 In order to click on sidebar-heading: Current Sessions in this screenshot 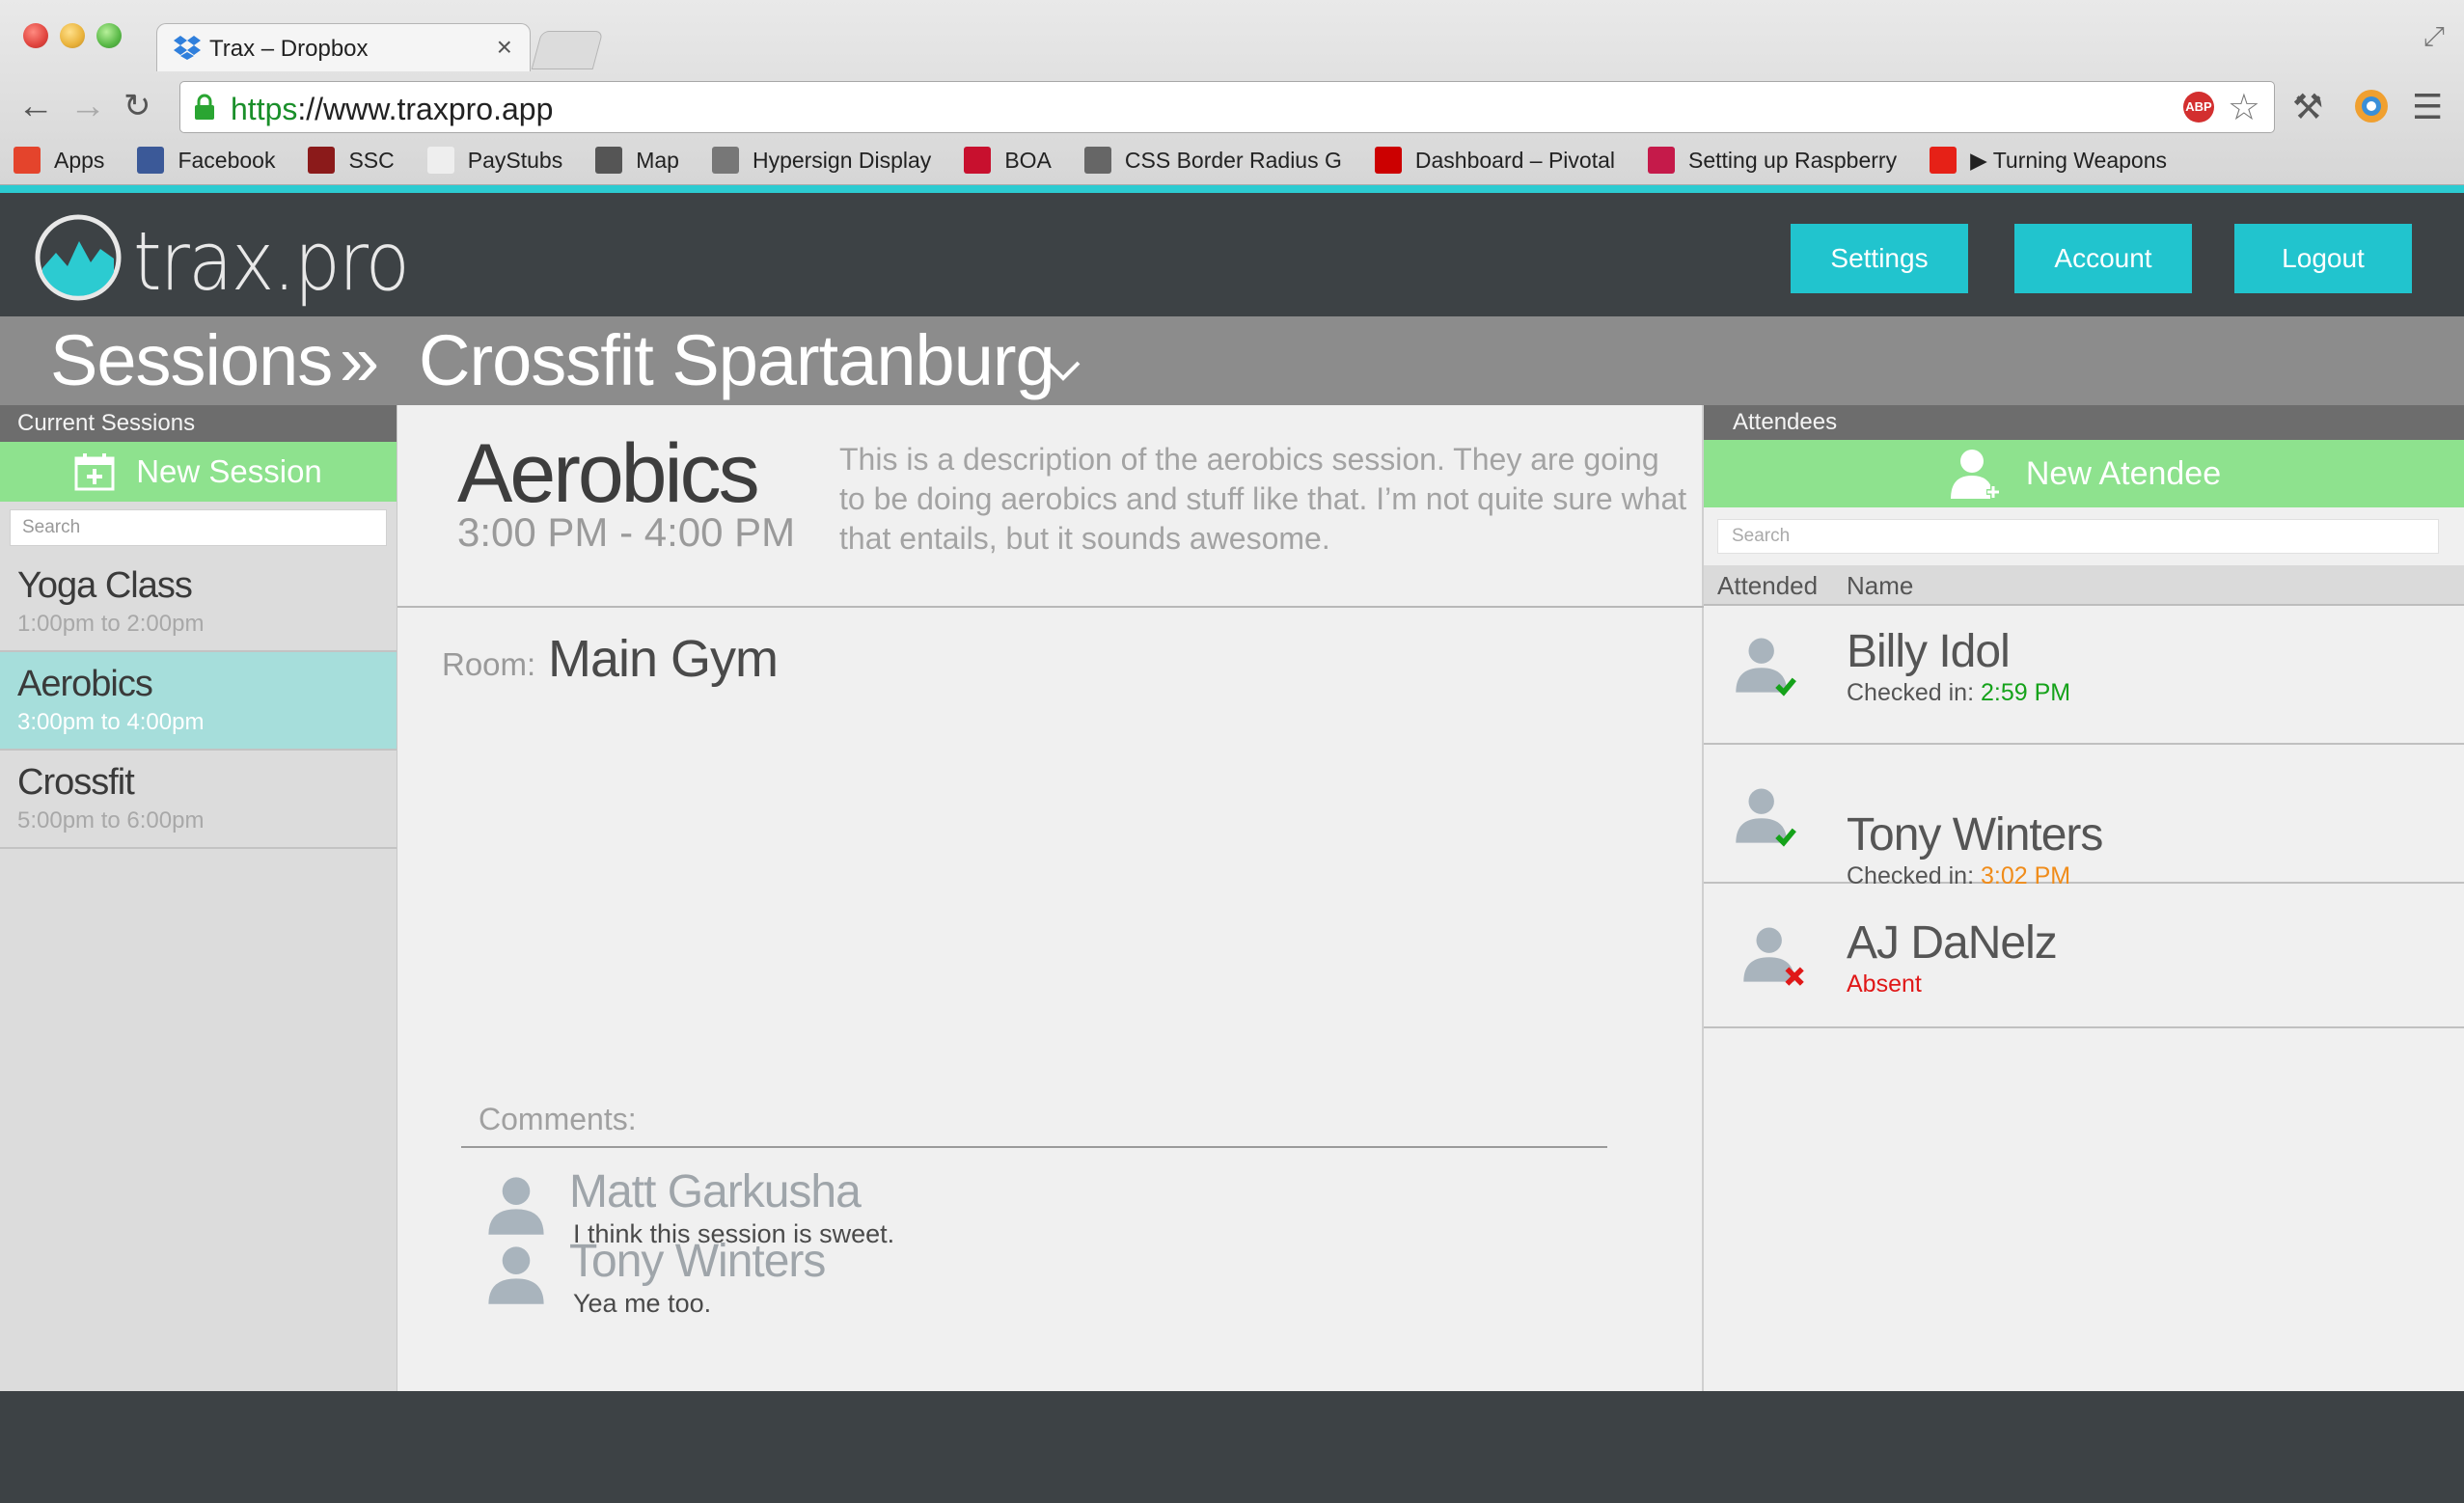, I will do `click(198, 424)`.